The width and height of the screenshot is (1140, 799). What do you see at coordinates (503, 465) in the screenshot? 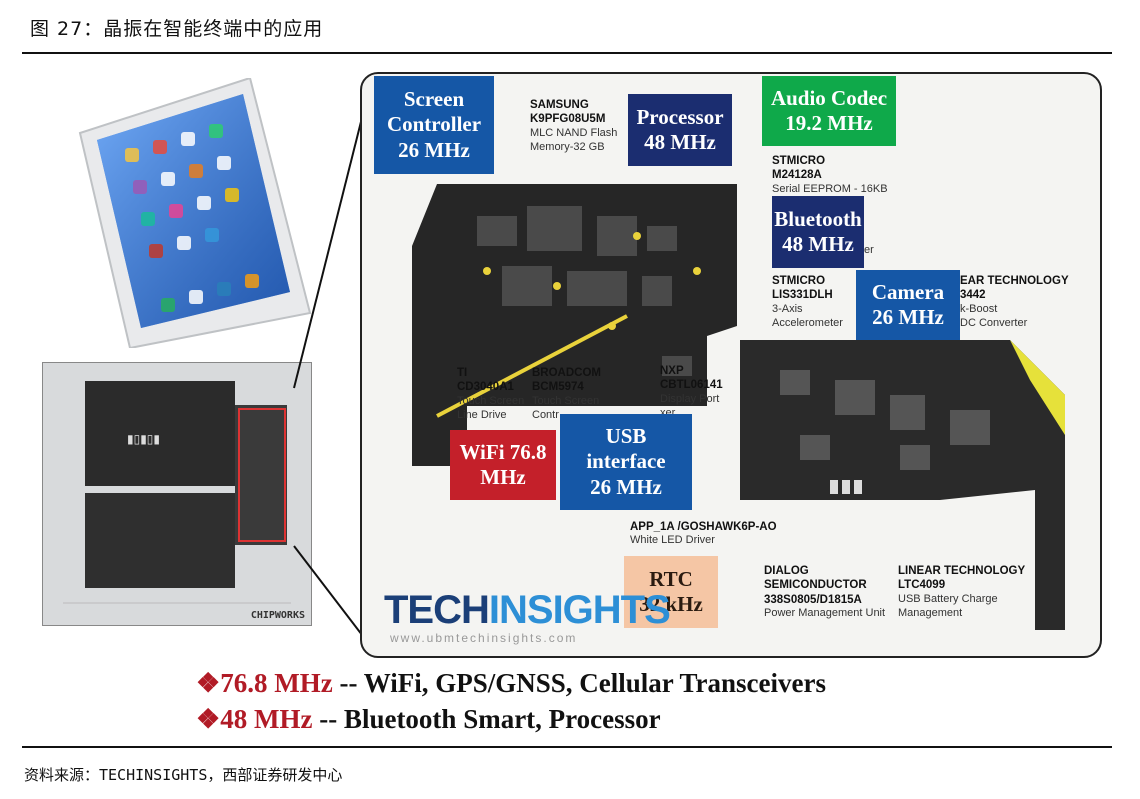
I see `callout-wifi: WiFi 76.8 MHz` at bounding box center [503, 465].